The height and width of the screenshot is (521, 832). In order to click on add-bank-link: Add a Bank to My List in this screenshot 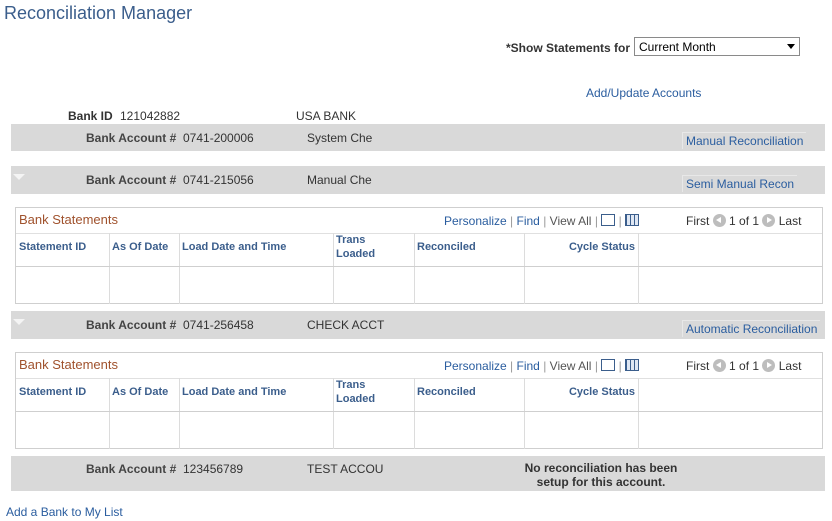, I will do `click(64, 512)`.